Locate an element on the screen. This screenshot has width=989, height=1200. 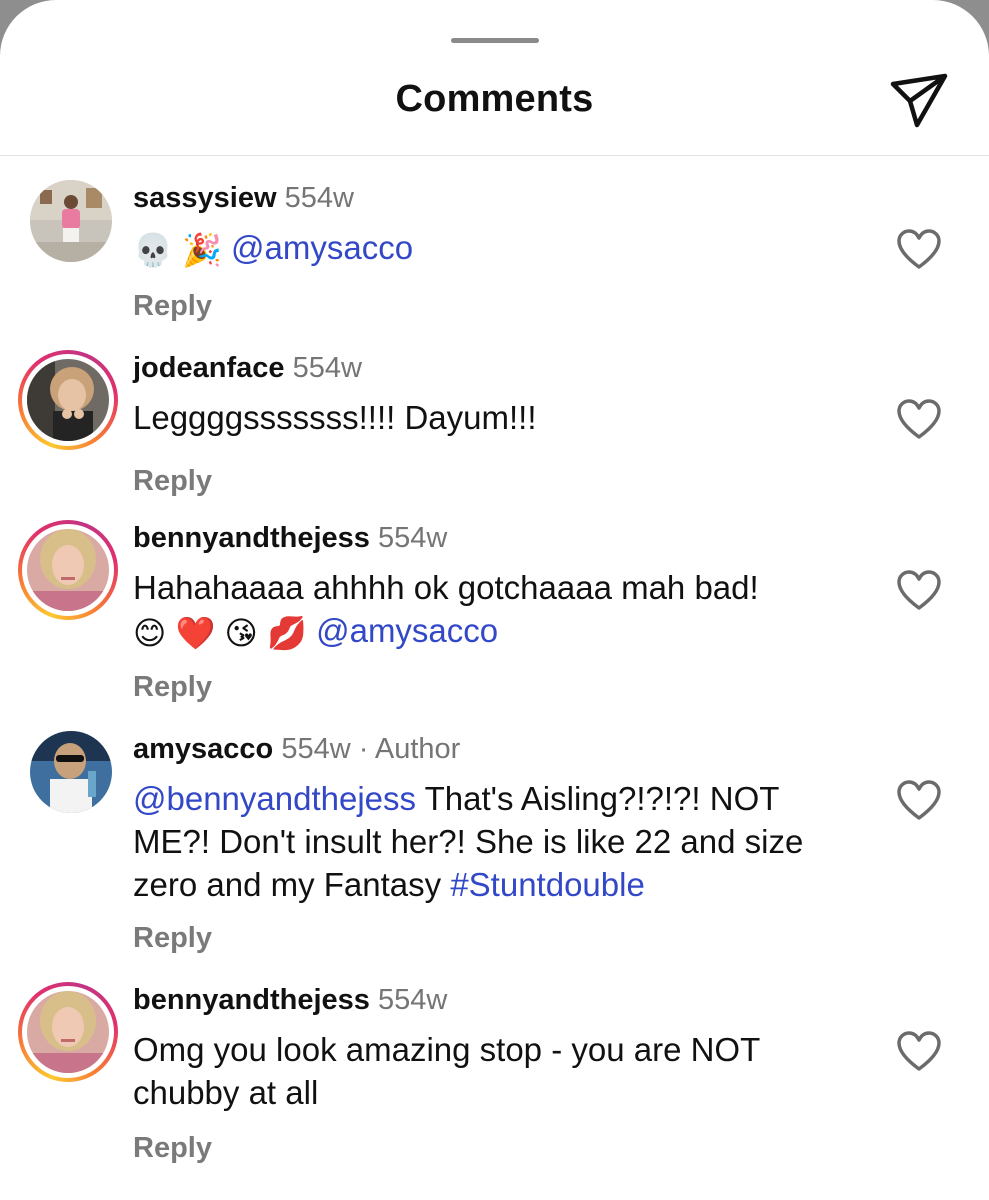
comment-meta: amysacco 554w · Author is located at coordinates (296, 749).